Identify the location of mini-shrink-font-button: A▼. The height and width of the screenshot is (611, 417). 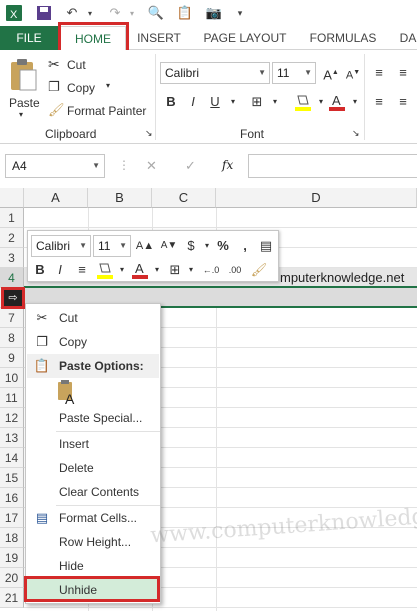
(169, 246).